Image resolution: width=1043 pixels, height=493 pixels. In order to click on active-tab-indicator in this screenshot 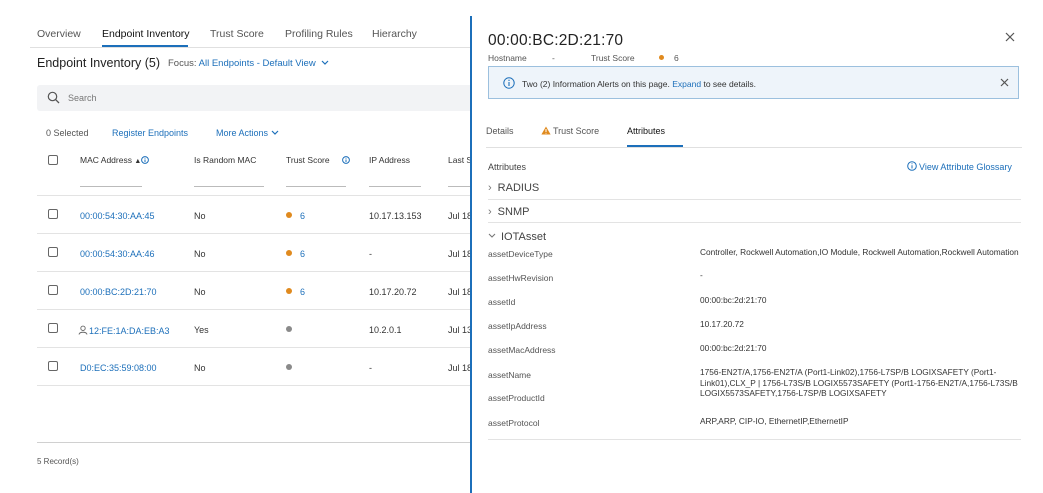, I will do `click(655, 146)`.